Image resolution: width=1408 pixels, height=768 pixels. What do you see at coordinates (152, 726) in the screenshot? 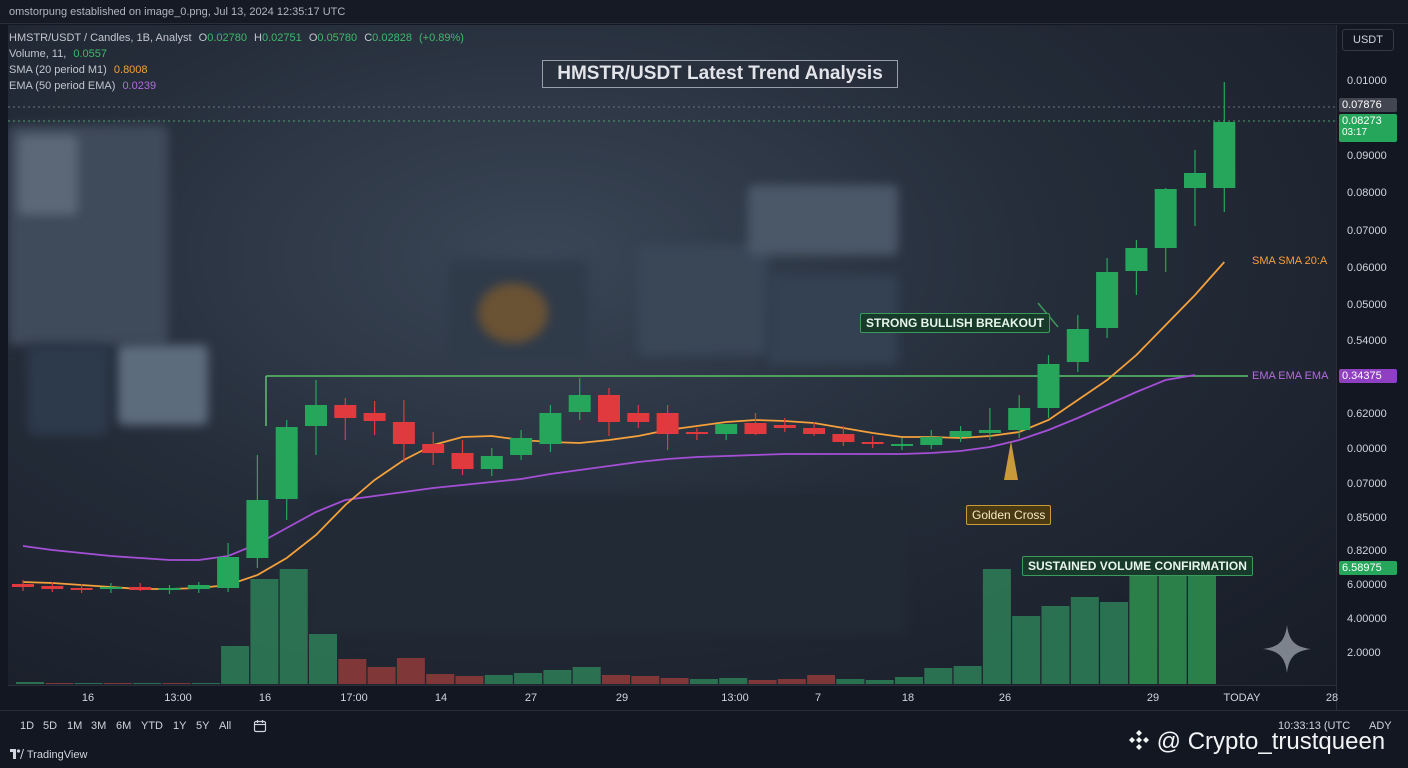
I see `range-button-ytd: YTD` at bounding box center [152, 726].